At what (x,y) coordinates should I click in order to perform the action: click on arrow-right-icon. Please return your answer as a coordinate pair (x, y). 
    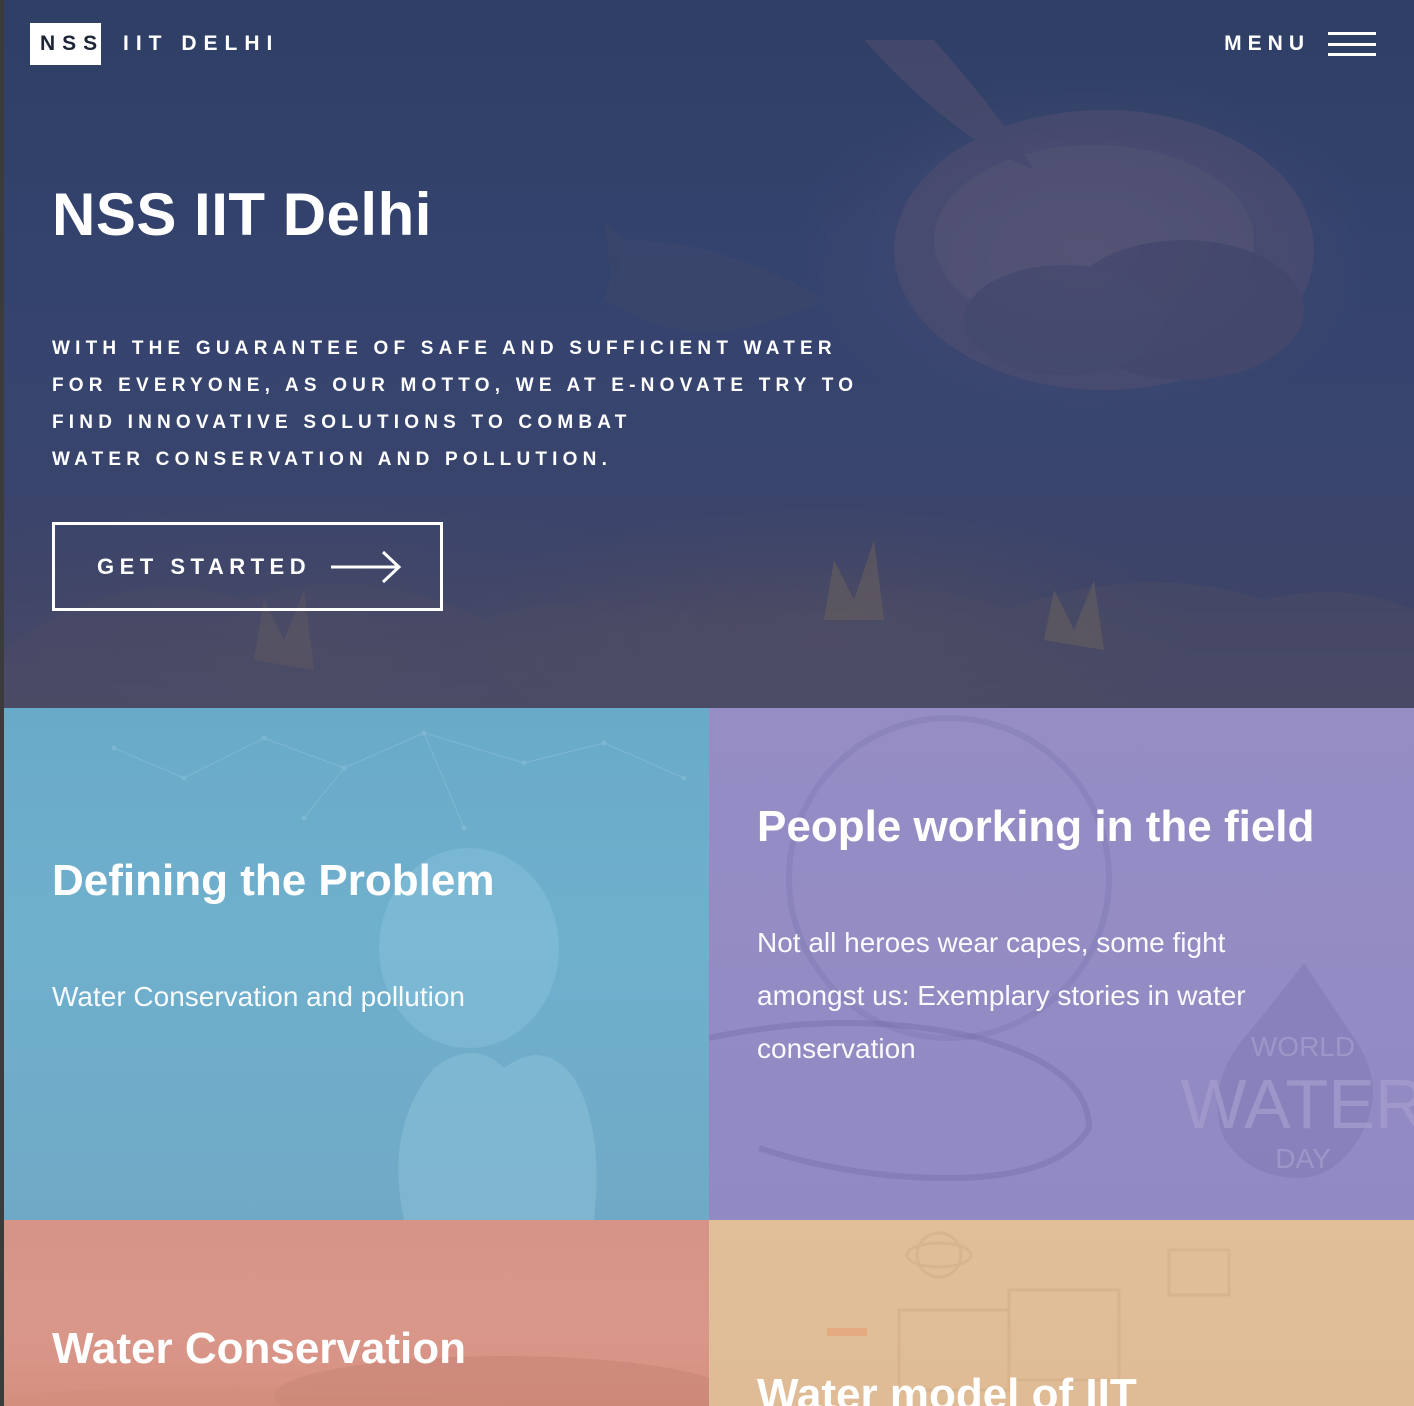
    Looking at the image, I should click on (366, 566).